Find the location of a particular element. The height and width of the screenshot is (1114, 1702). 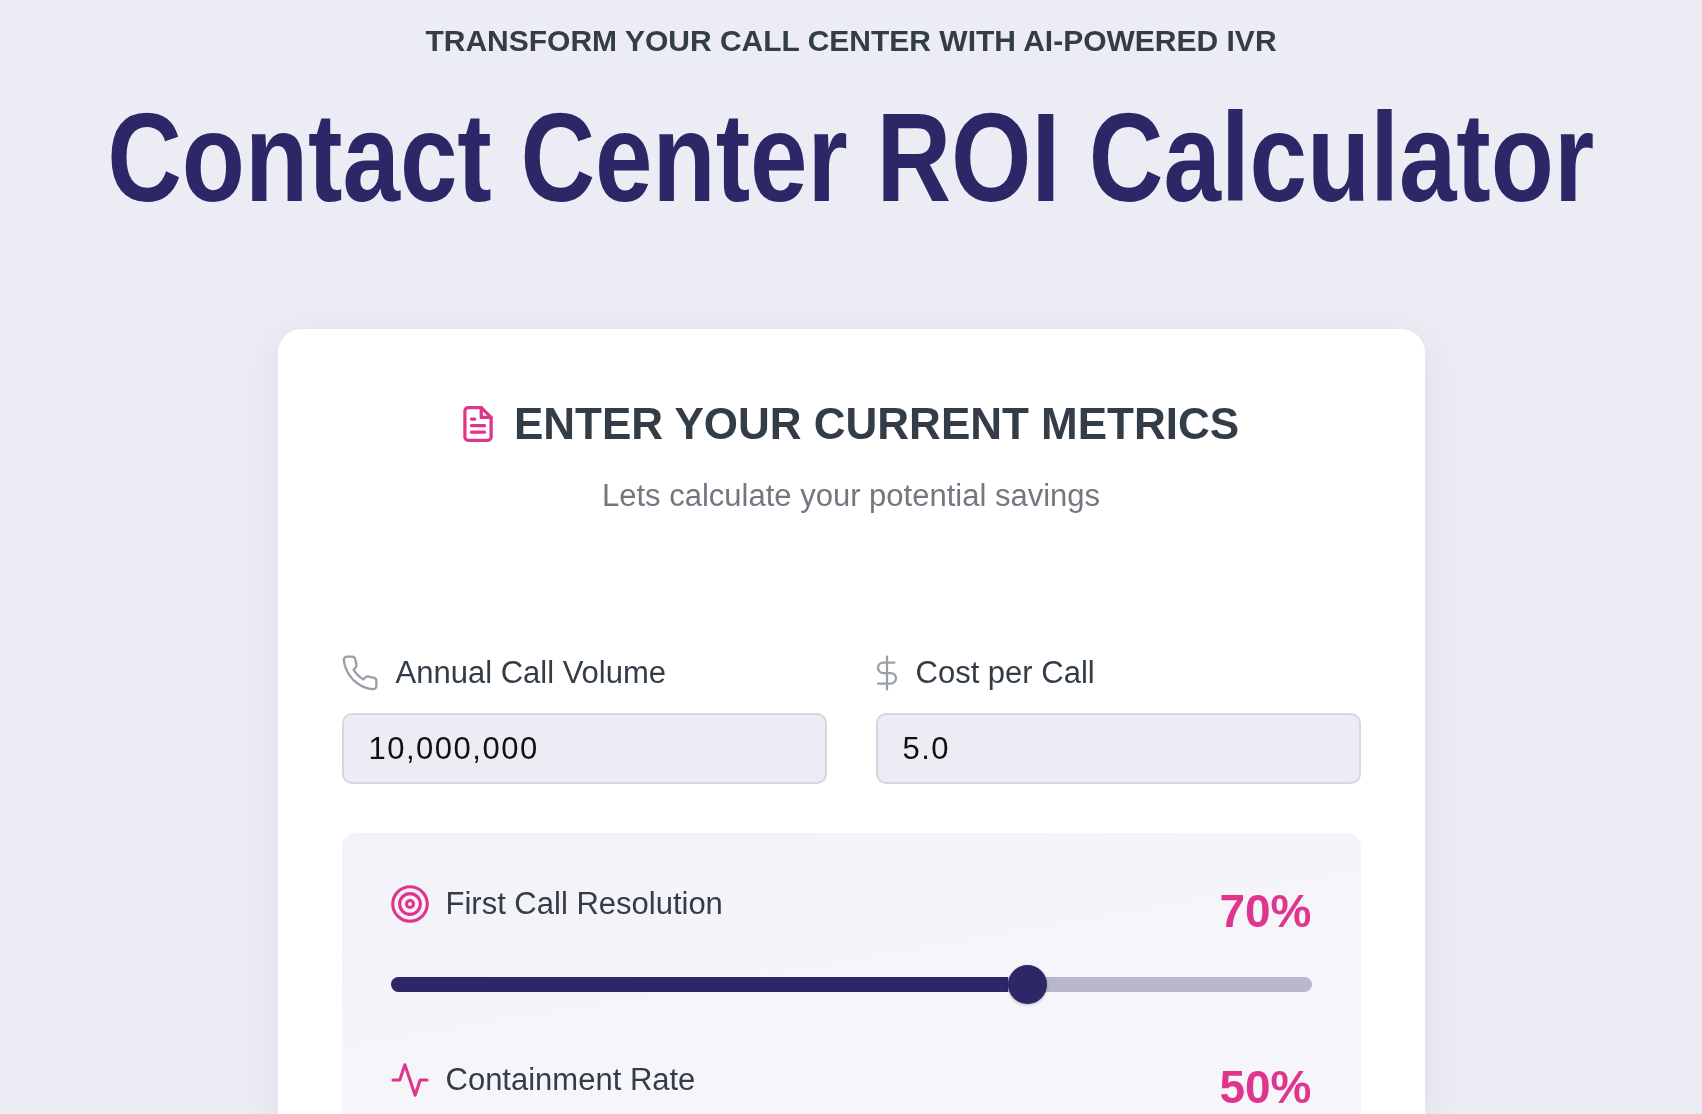

slider-value: 70% is located at coordinates (1265, 911).